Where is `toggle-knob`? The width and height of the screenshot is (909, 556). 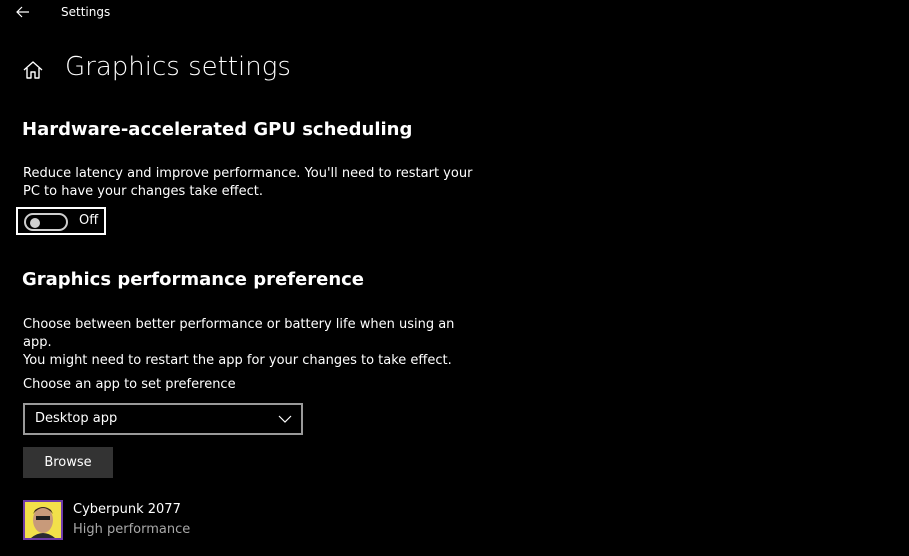 toggle-knob is located at coordinates (35, 223).